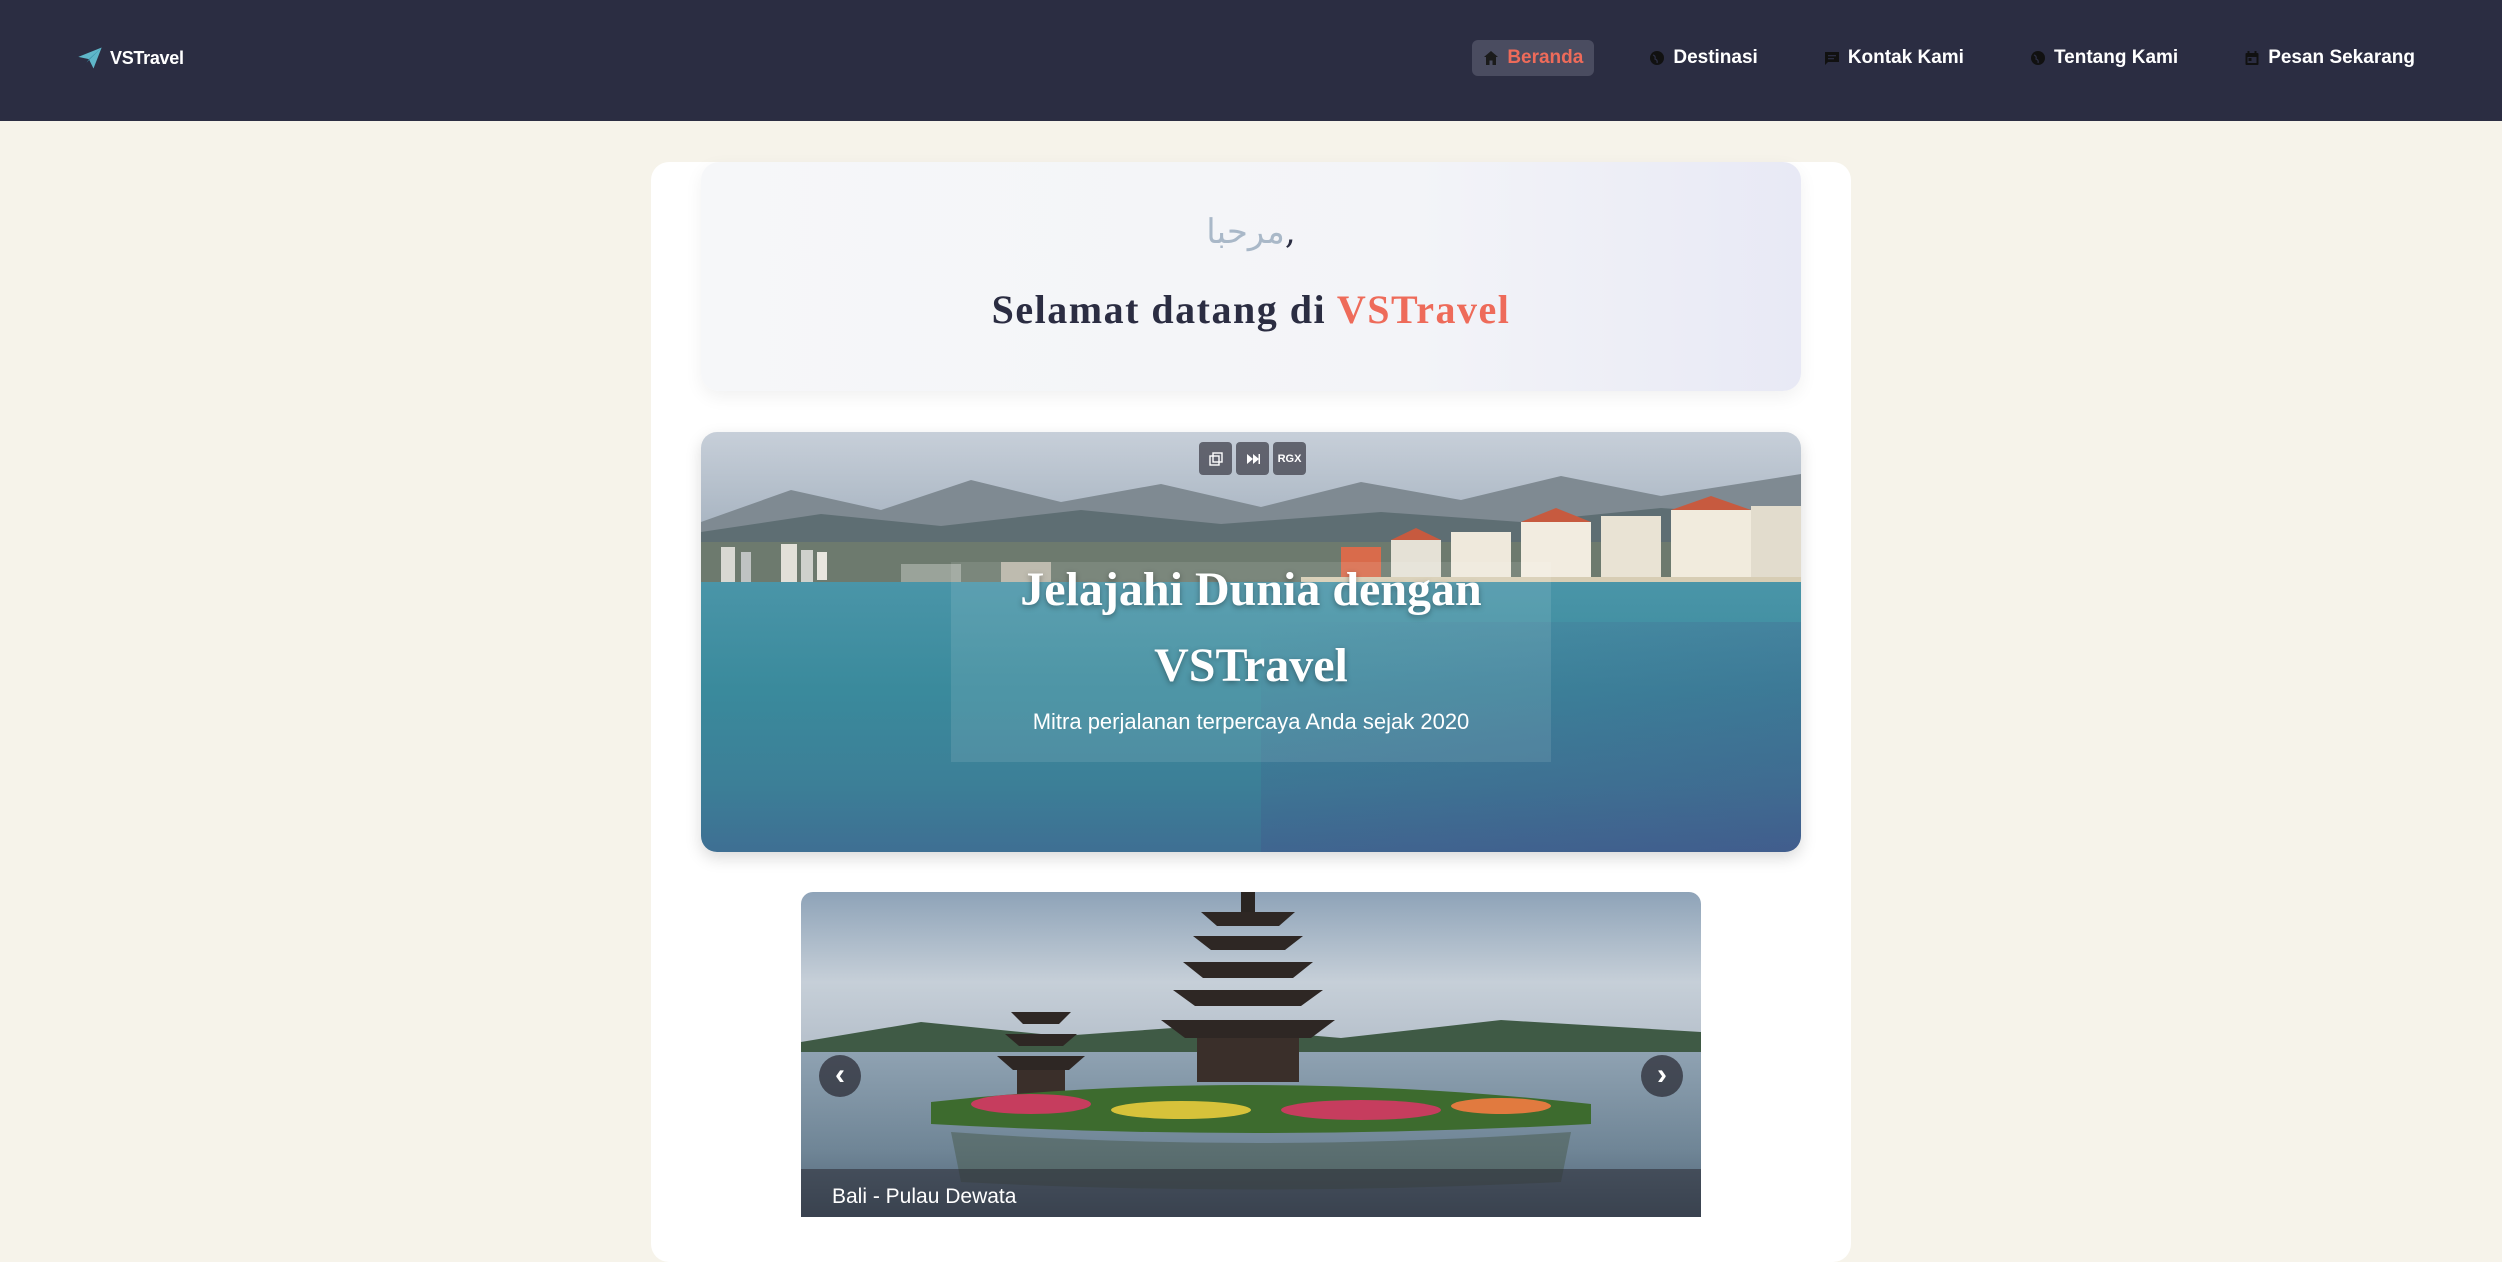 This screenshot has height=1262, width=2502. Describe the element at coordinates (147, 57) in the screenshot. I see `brand-name: VSTravel` at that location.